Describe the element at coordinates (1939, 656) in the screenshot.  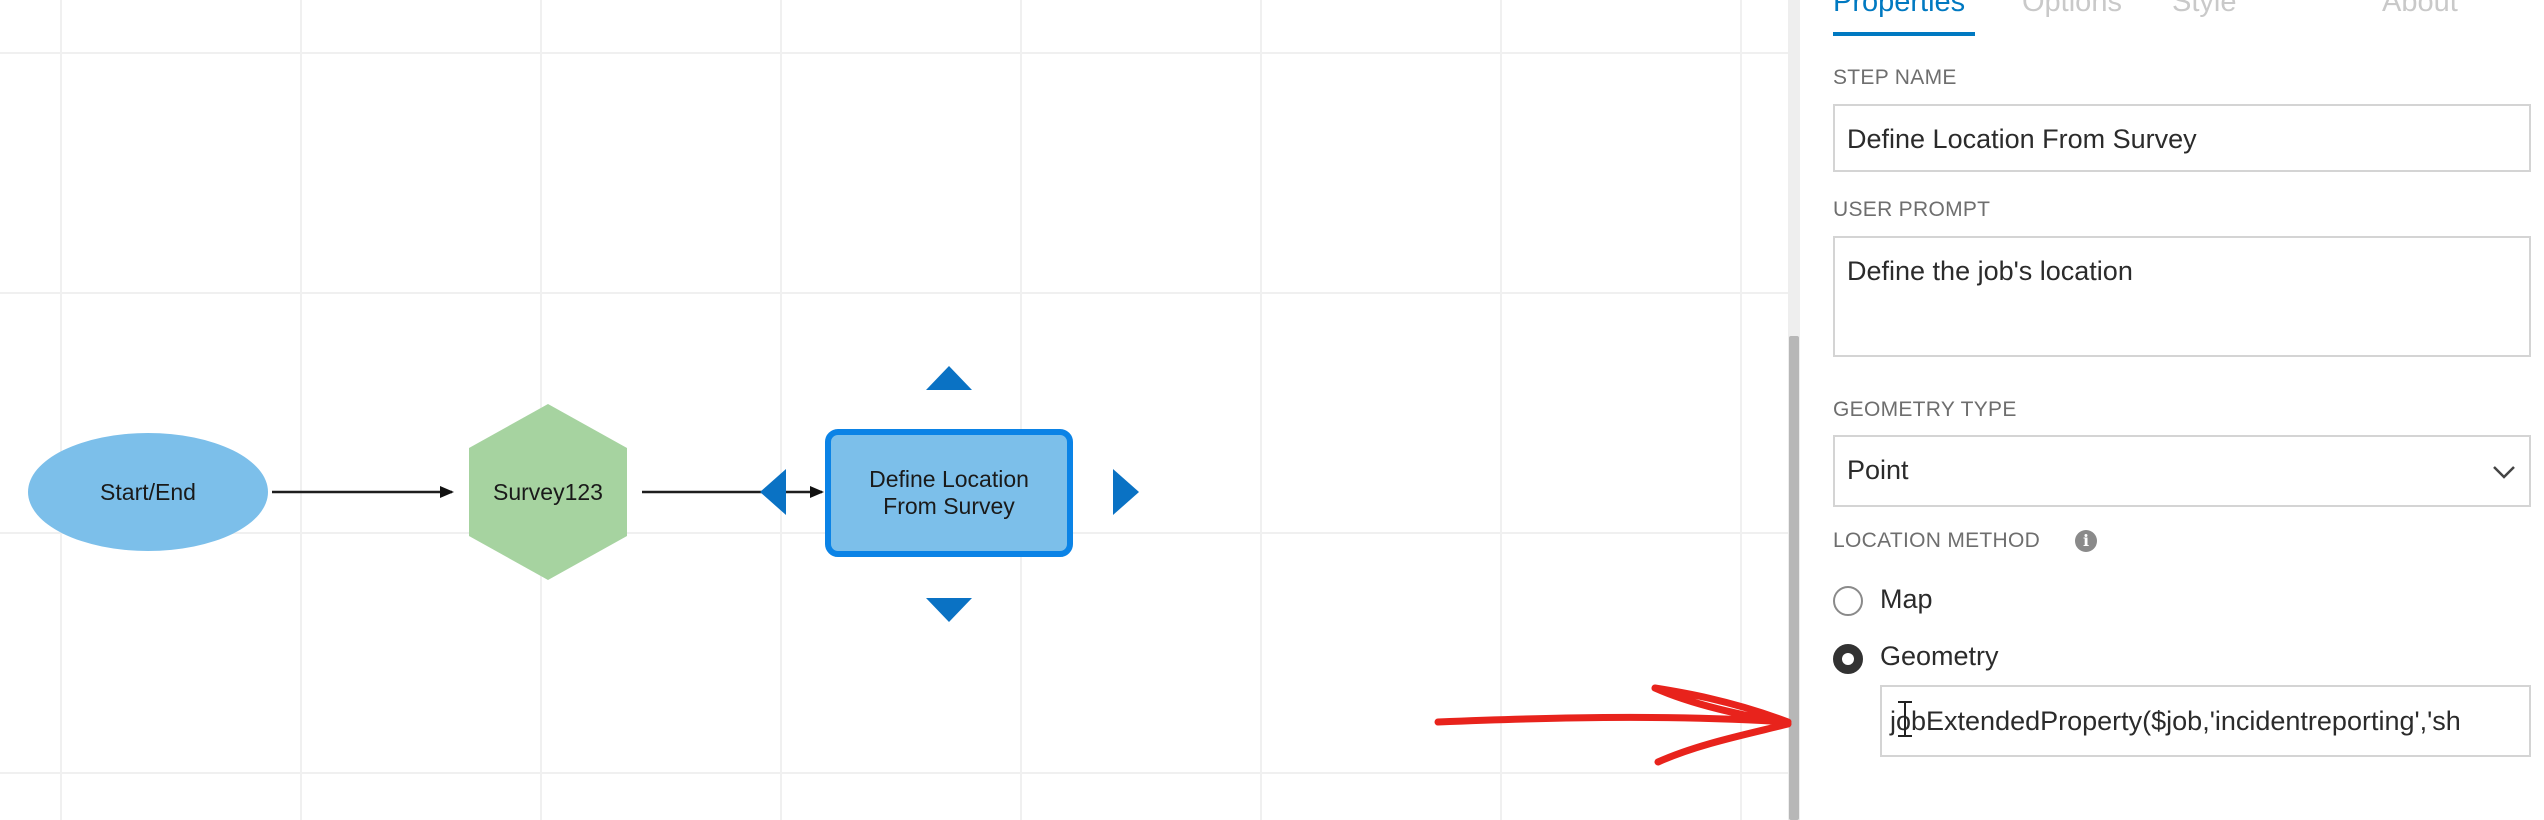
I see `radio-geometry-label: Geometry` at that location.